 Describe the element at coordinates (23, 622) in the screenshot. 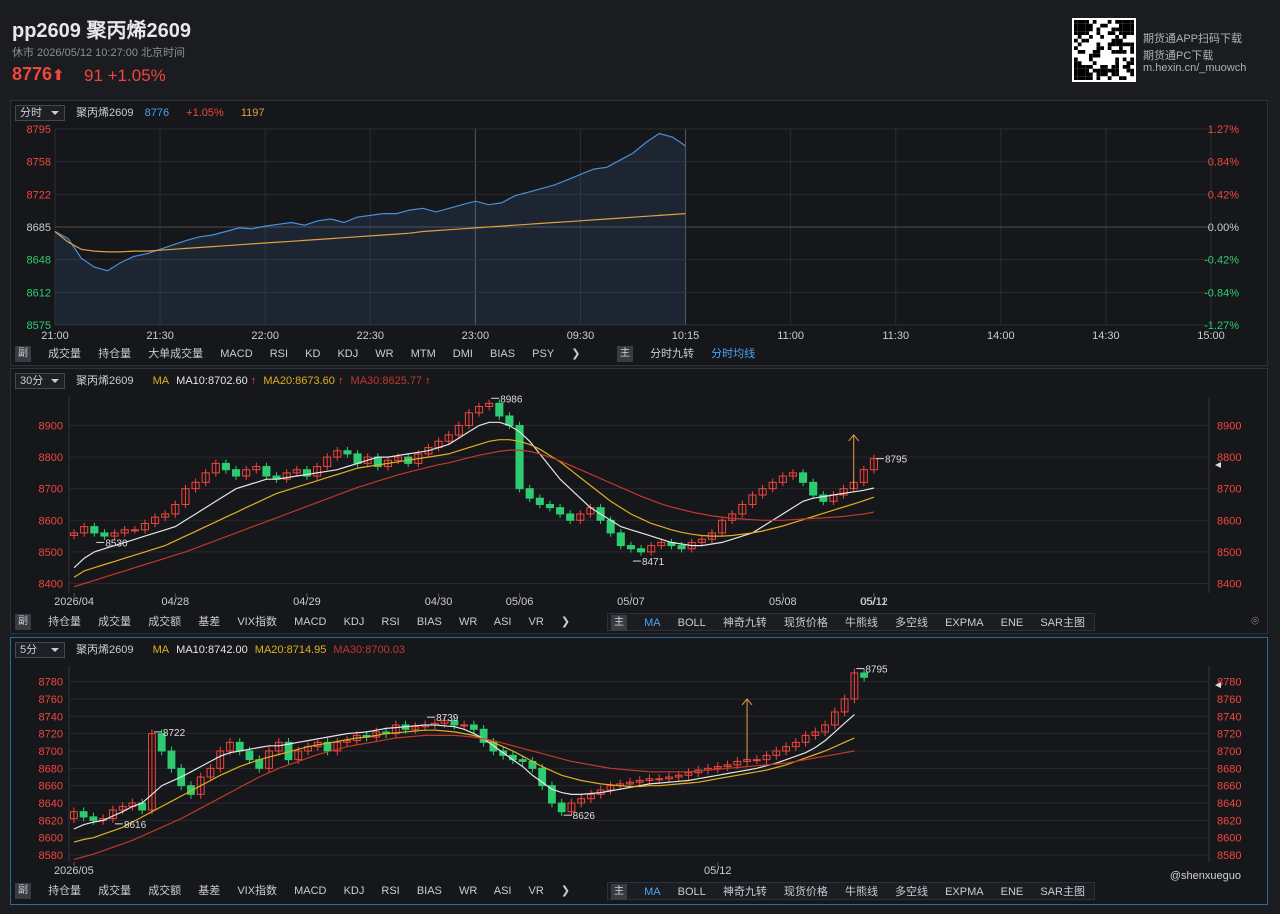

I see `sub-chart-icon: 副` at that location.